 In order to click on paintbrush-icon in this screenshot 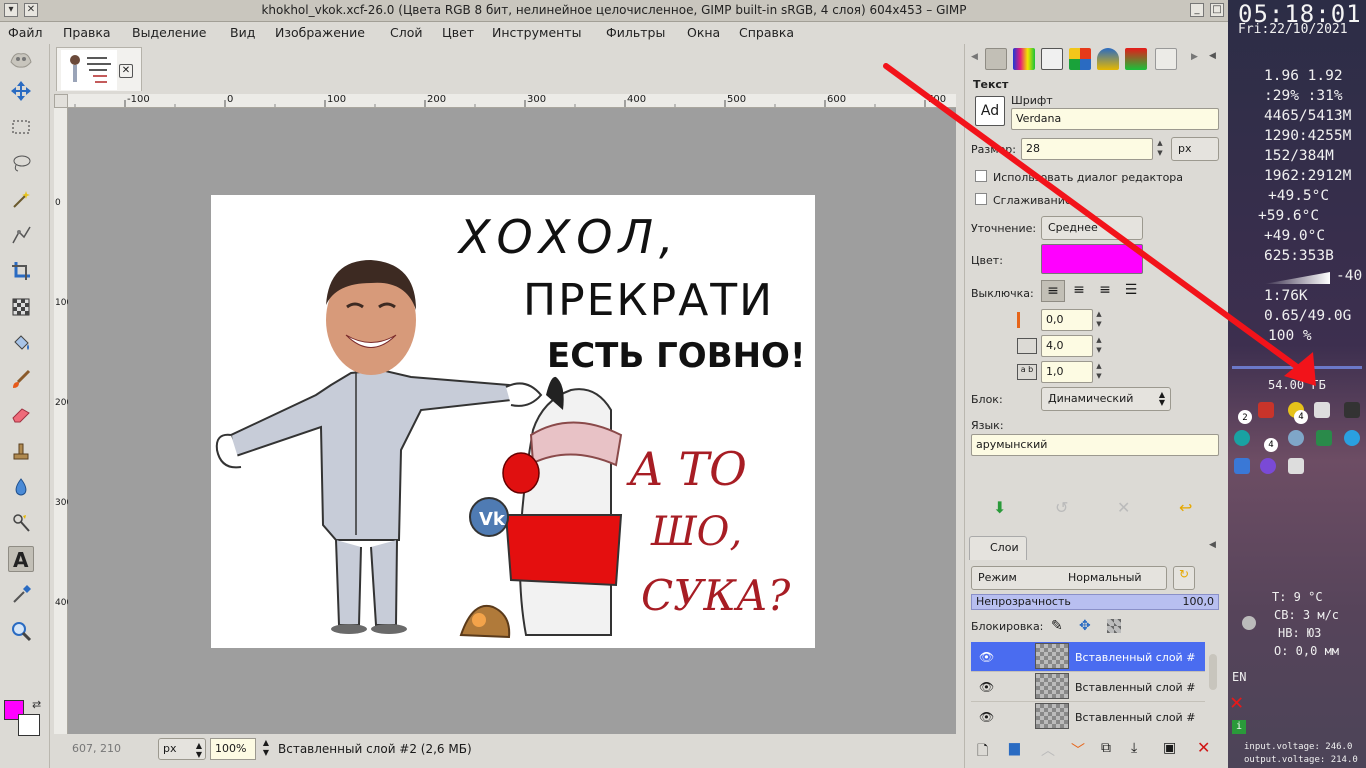, I will do `click(21, 379)`.